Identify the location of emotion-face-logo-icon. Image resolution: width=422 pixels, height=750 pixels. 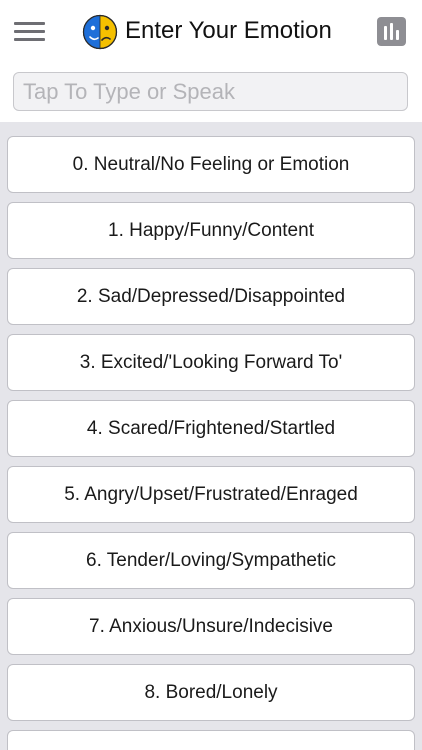
(100, 32).